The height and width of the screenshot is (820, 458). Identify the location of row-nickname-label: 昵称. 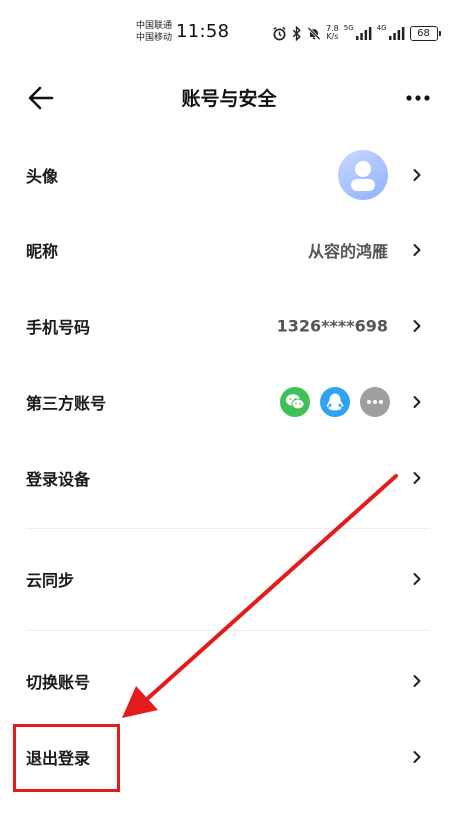
(42, 251).